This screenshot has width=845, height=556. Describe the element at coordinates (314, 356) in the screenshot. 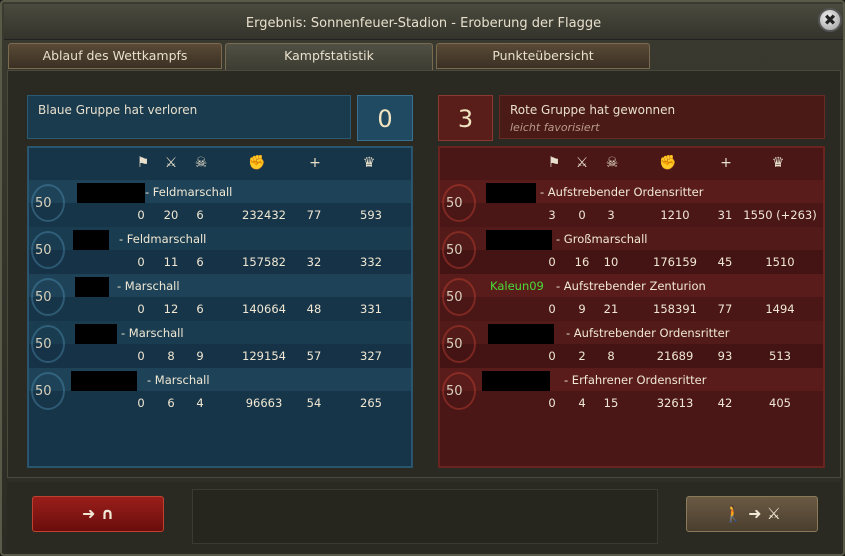

I see `healing-stat: 57` at that location.